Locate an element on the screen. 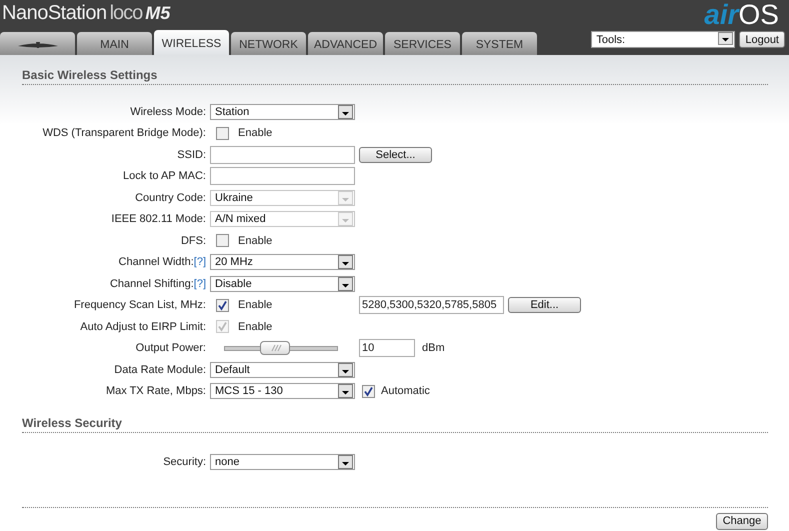 The image size is (789, 531). dropdown: MCS 15 - 130 is located at coordinates (282, 391).